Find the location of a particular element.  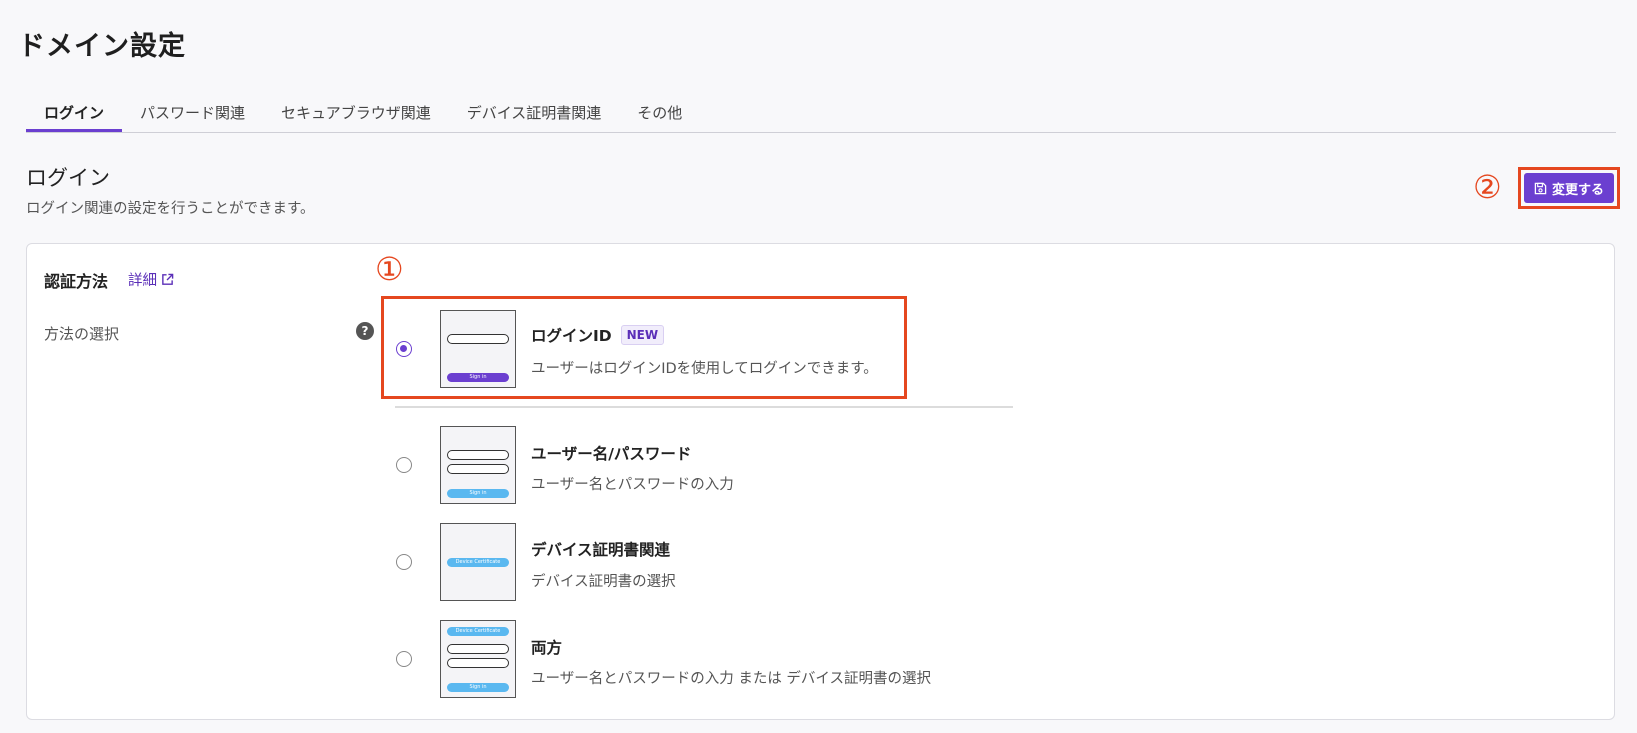

tab-bar: ログイン パスワード関連 セキュアブラウザ関連 デバイス証明書関連 その他 is located at coordinates (821, 114).